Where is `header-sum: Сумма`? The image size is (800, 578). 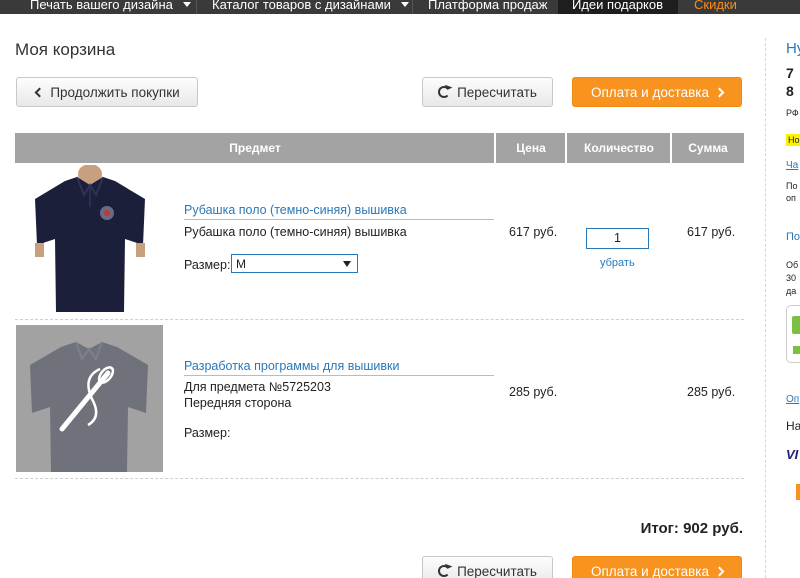
header-sum: Сумма is located at coordinates (708, 148).